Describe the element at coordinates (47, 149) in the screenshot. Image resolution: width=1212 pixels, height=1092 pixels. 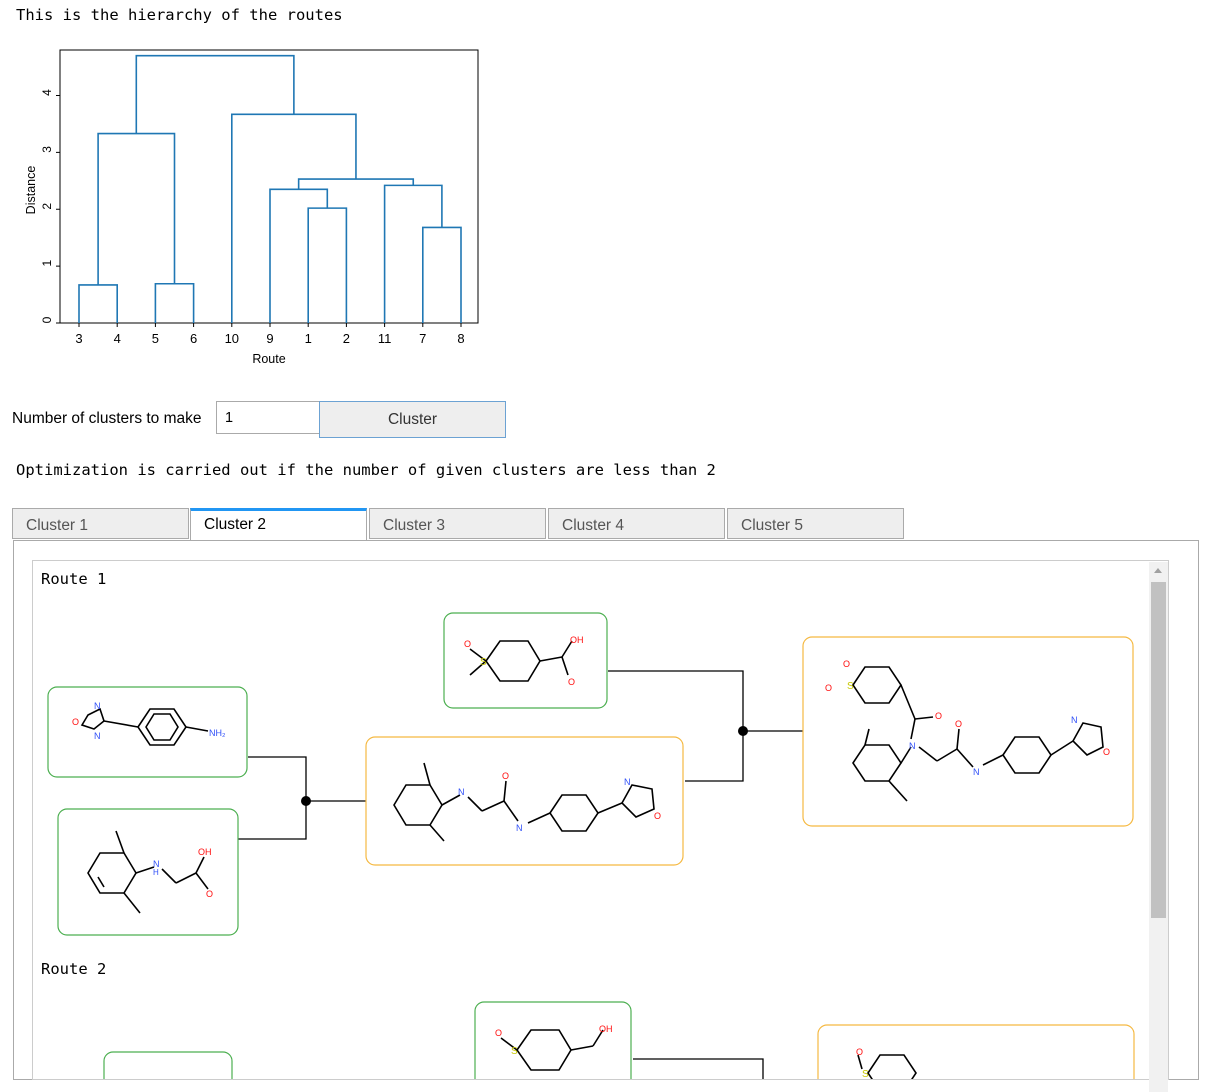
I see `y-tick-label: 3` at that location.